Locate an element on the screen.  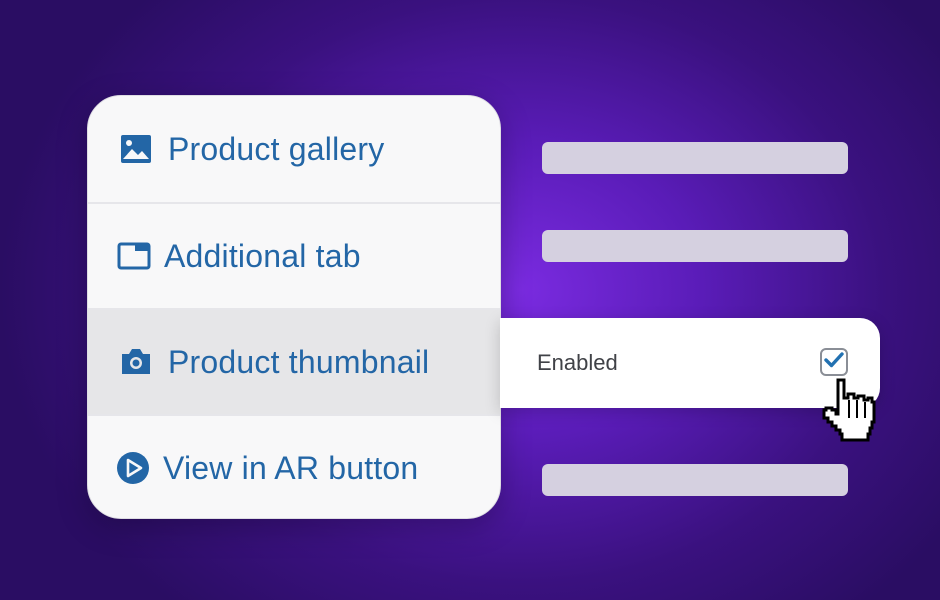
menu-item-view-in-ar-button: View in AR button is located at coordinates (294, 466).